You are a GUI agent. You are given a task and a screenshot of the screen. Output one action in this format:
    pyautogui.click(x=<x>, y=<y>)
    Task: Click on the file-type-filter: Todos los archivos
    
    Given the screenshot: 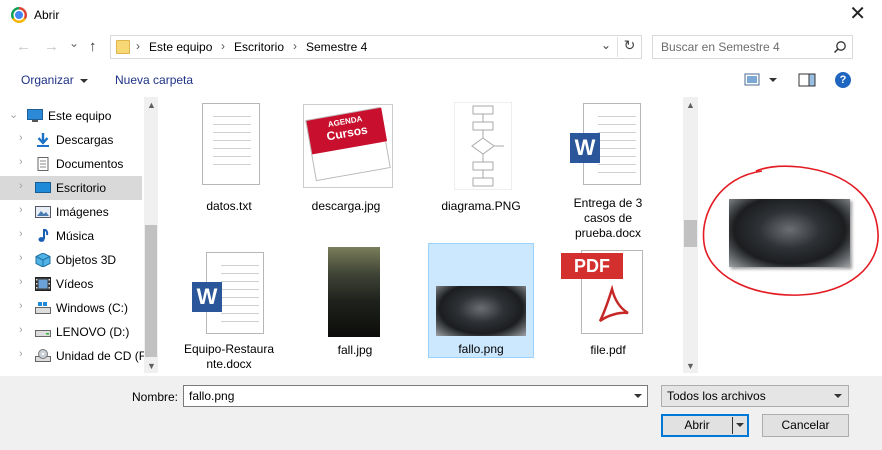 What is the action you would take?
    pyautogui.click(x=755, y=396)
    